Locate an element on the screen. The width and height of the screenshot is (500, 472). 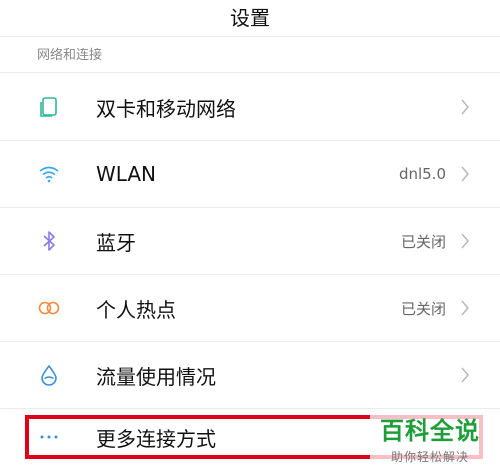
bluetooth-icon is located at coordinates (49, 241).